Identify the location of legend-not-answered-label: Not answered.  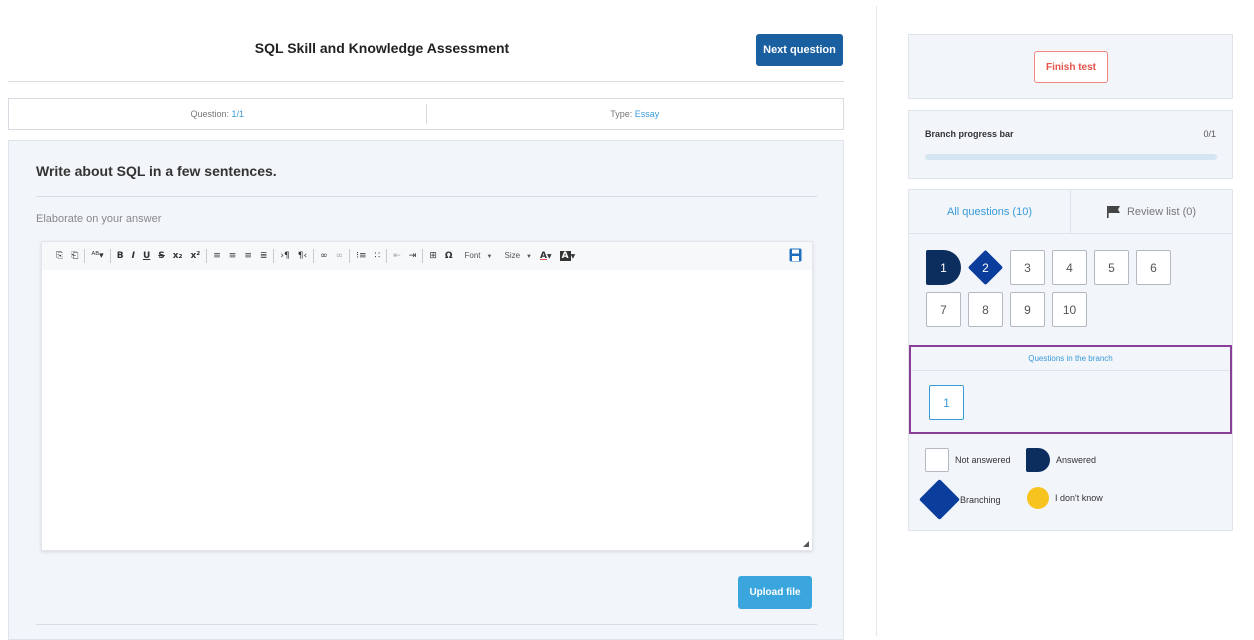
(983, 460).